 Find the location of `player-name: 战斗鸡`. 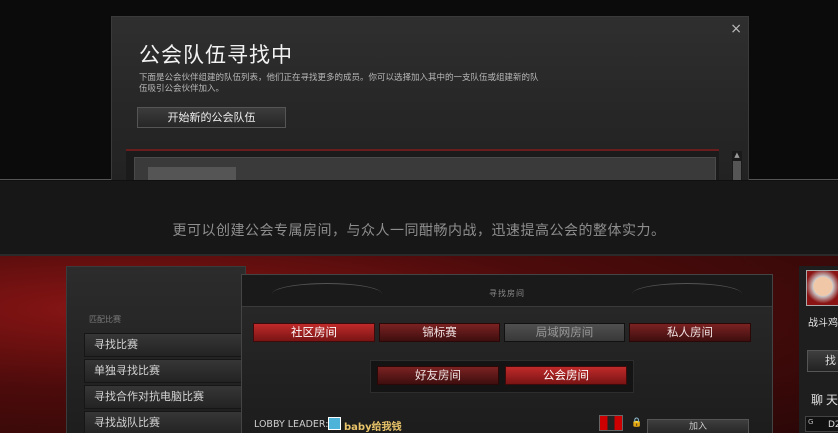

player-name: 战斗鸡 is located at coordinates (823, 323).